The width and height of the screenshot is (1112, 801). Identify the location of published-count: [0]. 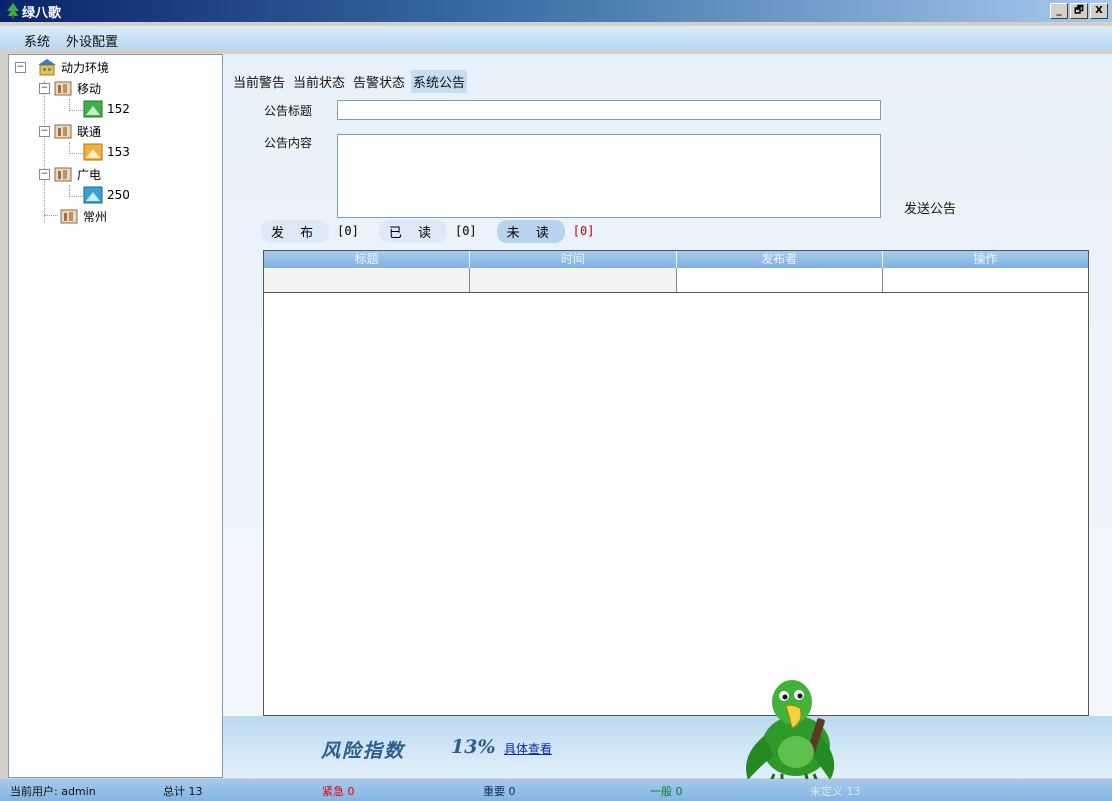
(348, 231).